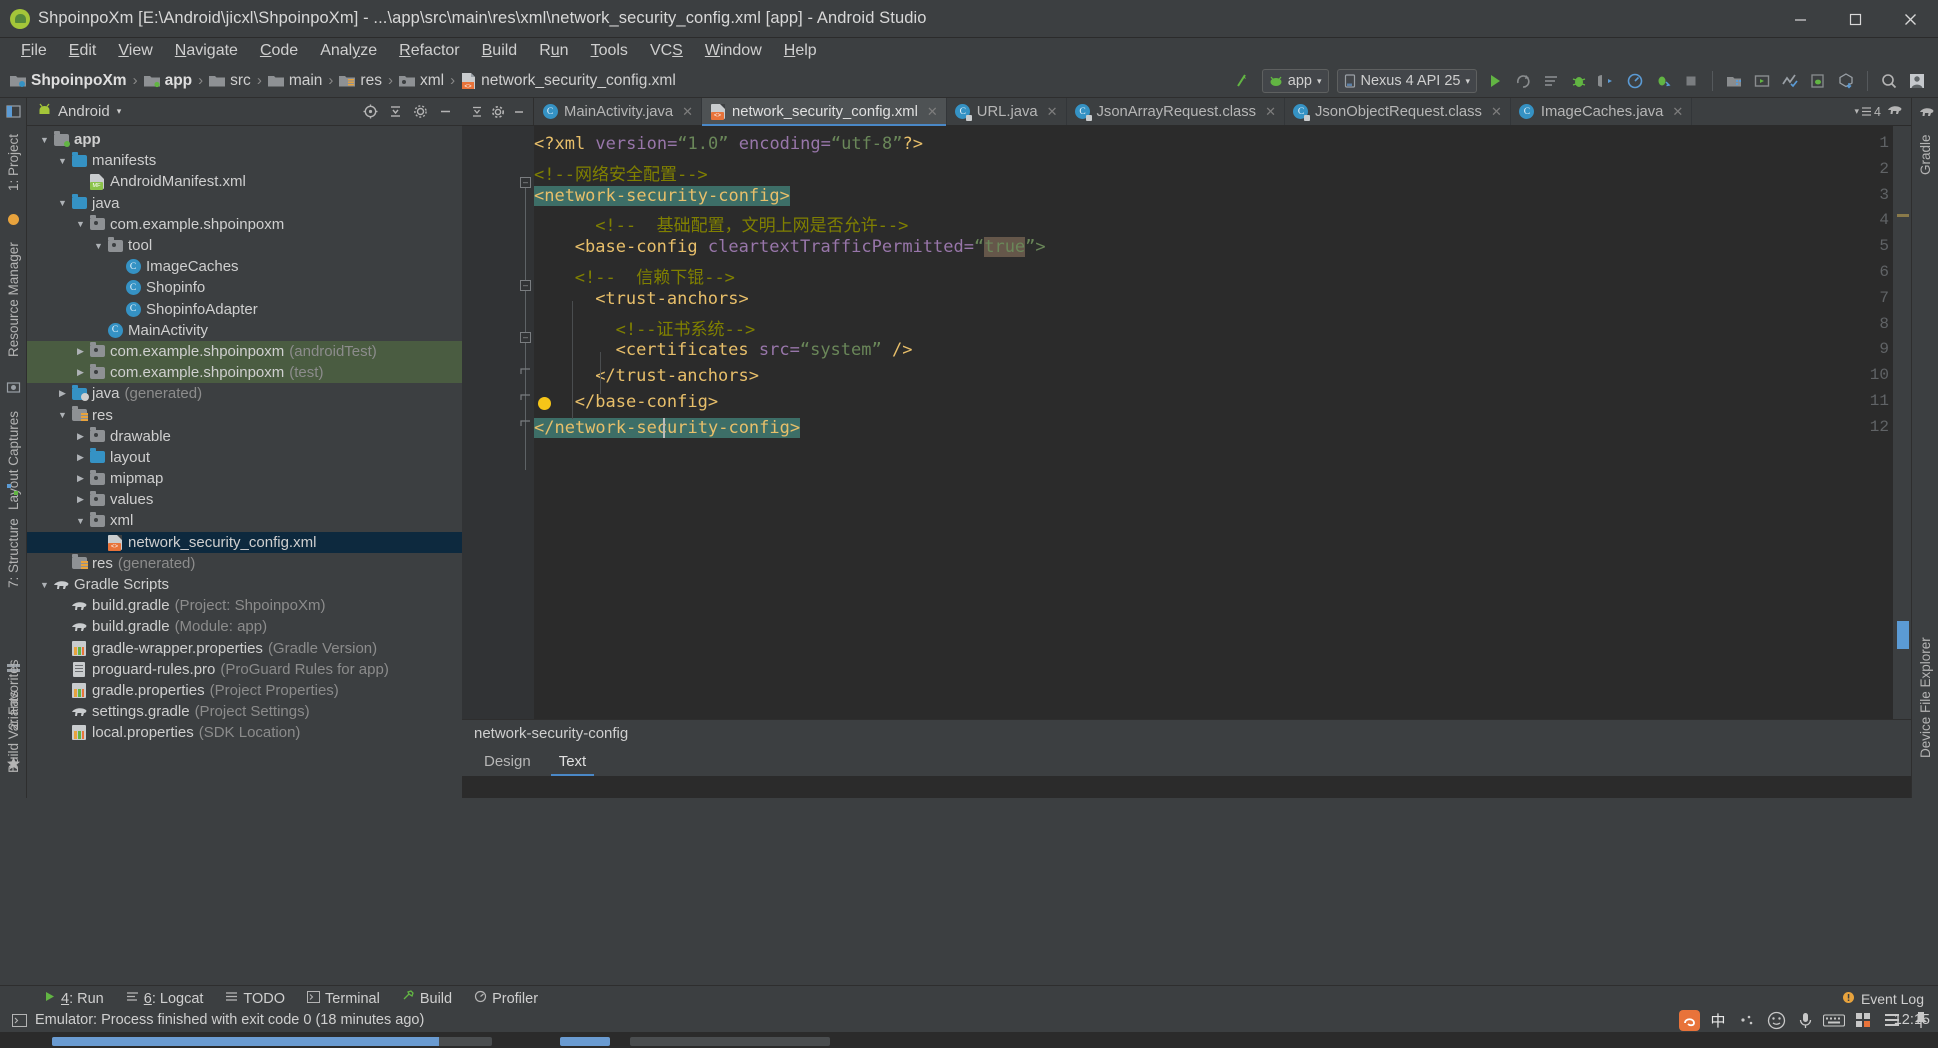  What do you see at coordinates (244, 605) in the screenshot?
I see `tree-node-build-gradle: build.gradle (Project: ShpoinpoXm)` at bounding box center [244, 605].